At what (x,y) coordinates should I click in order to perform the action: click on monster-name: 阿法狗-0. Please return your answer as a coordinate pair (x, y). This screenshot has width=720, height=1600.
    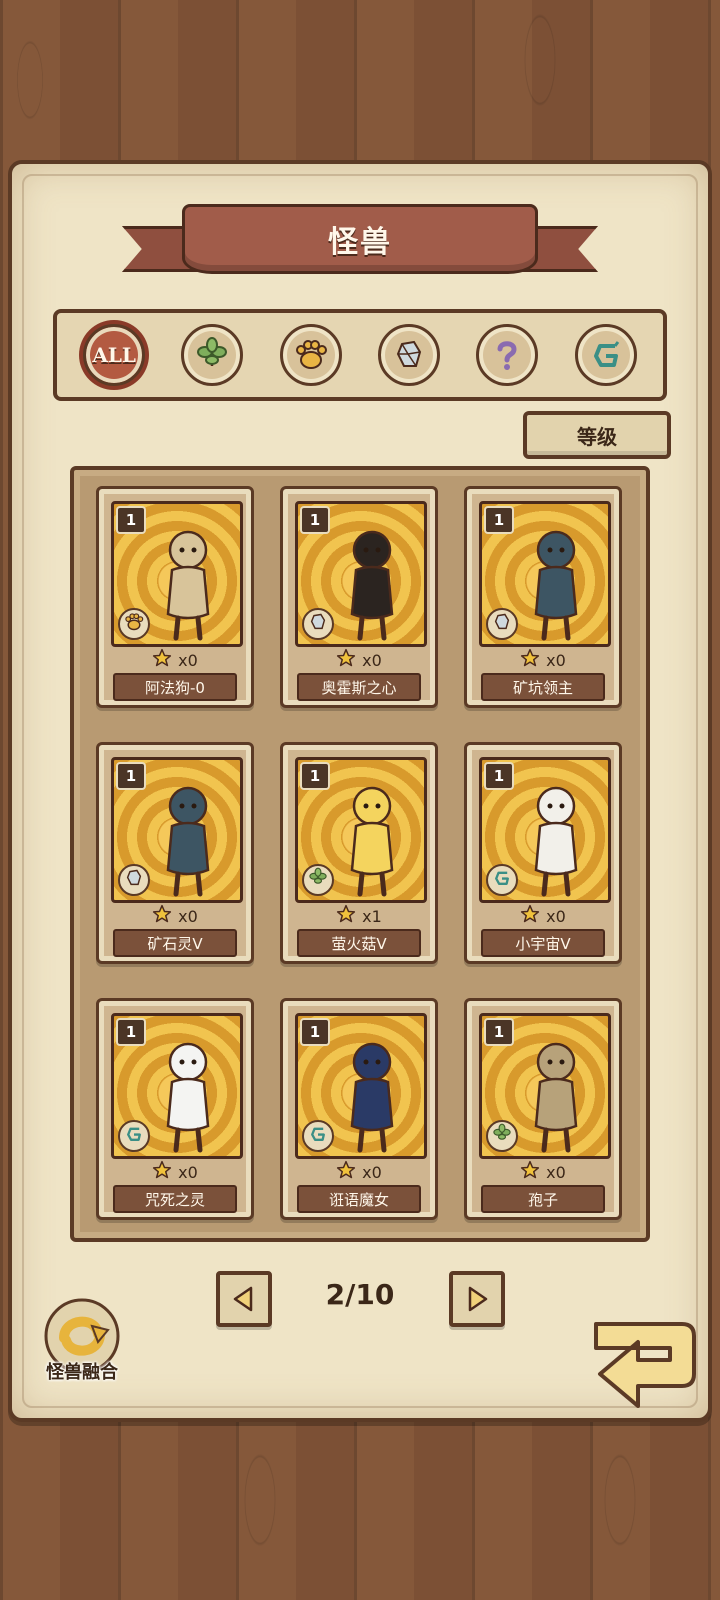
    Looking at the image, I should click on (175, 687).